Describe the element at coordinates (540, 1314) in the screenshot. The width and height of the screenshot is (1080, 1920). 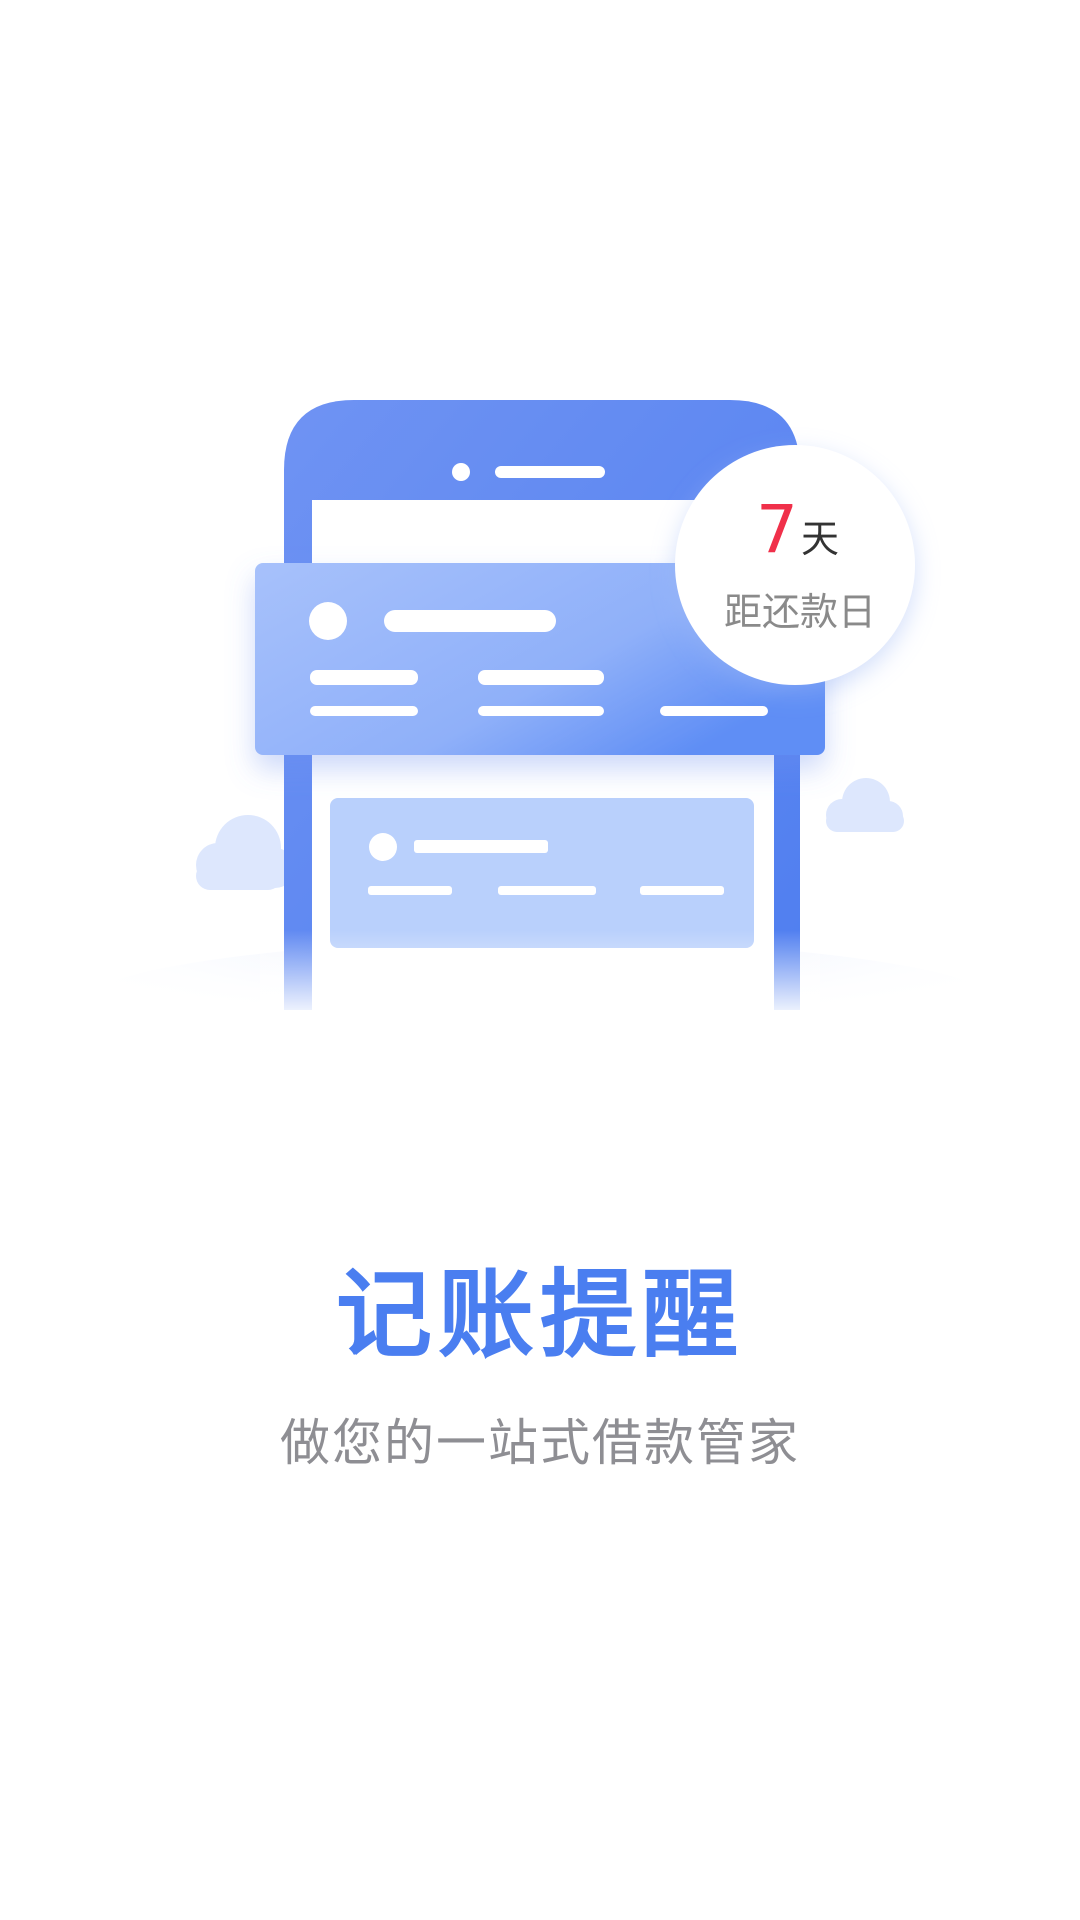
I see `onboarding-title: 记账提醒` at that location.